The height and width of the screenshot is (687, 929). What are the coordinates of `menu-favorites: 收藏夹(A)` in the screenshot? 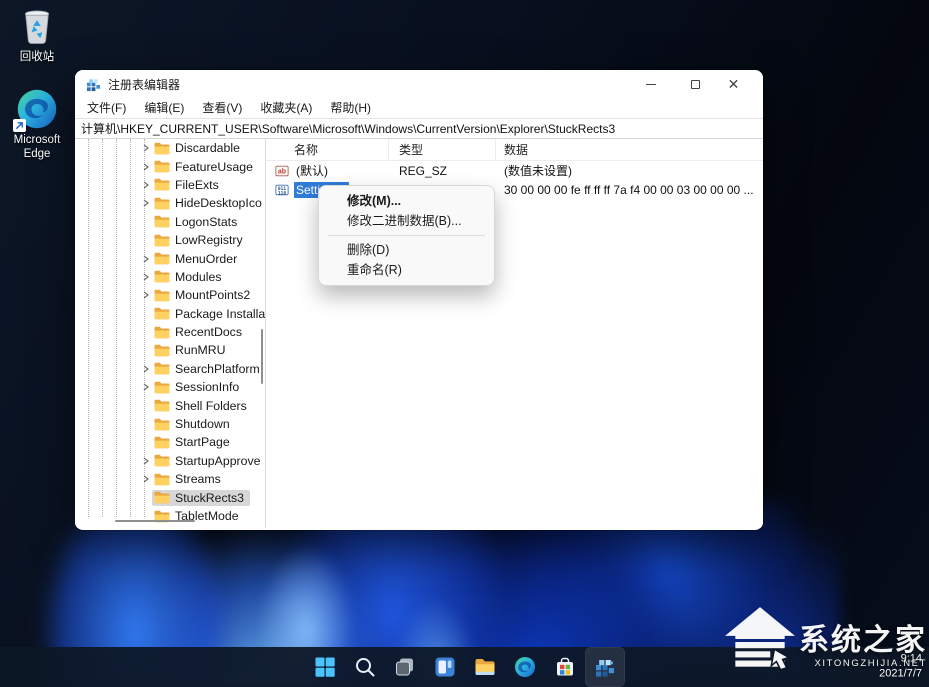 It's located at (286, 108).